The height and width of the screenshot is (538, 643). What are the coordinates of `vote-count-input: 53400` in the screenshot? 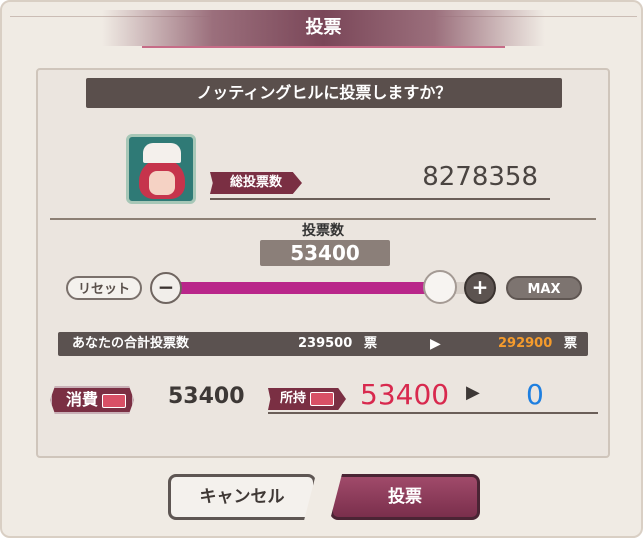 It's located at (325, 253).